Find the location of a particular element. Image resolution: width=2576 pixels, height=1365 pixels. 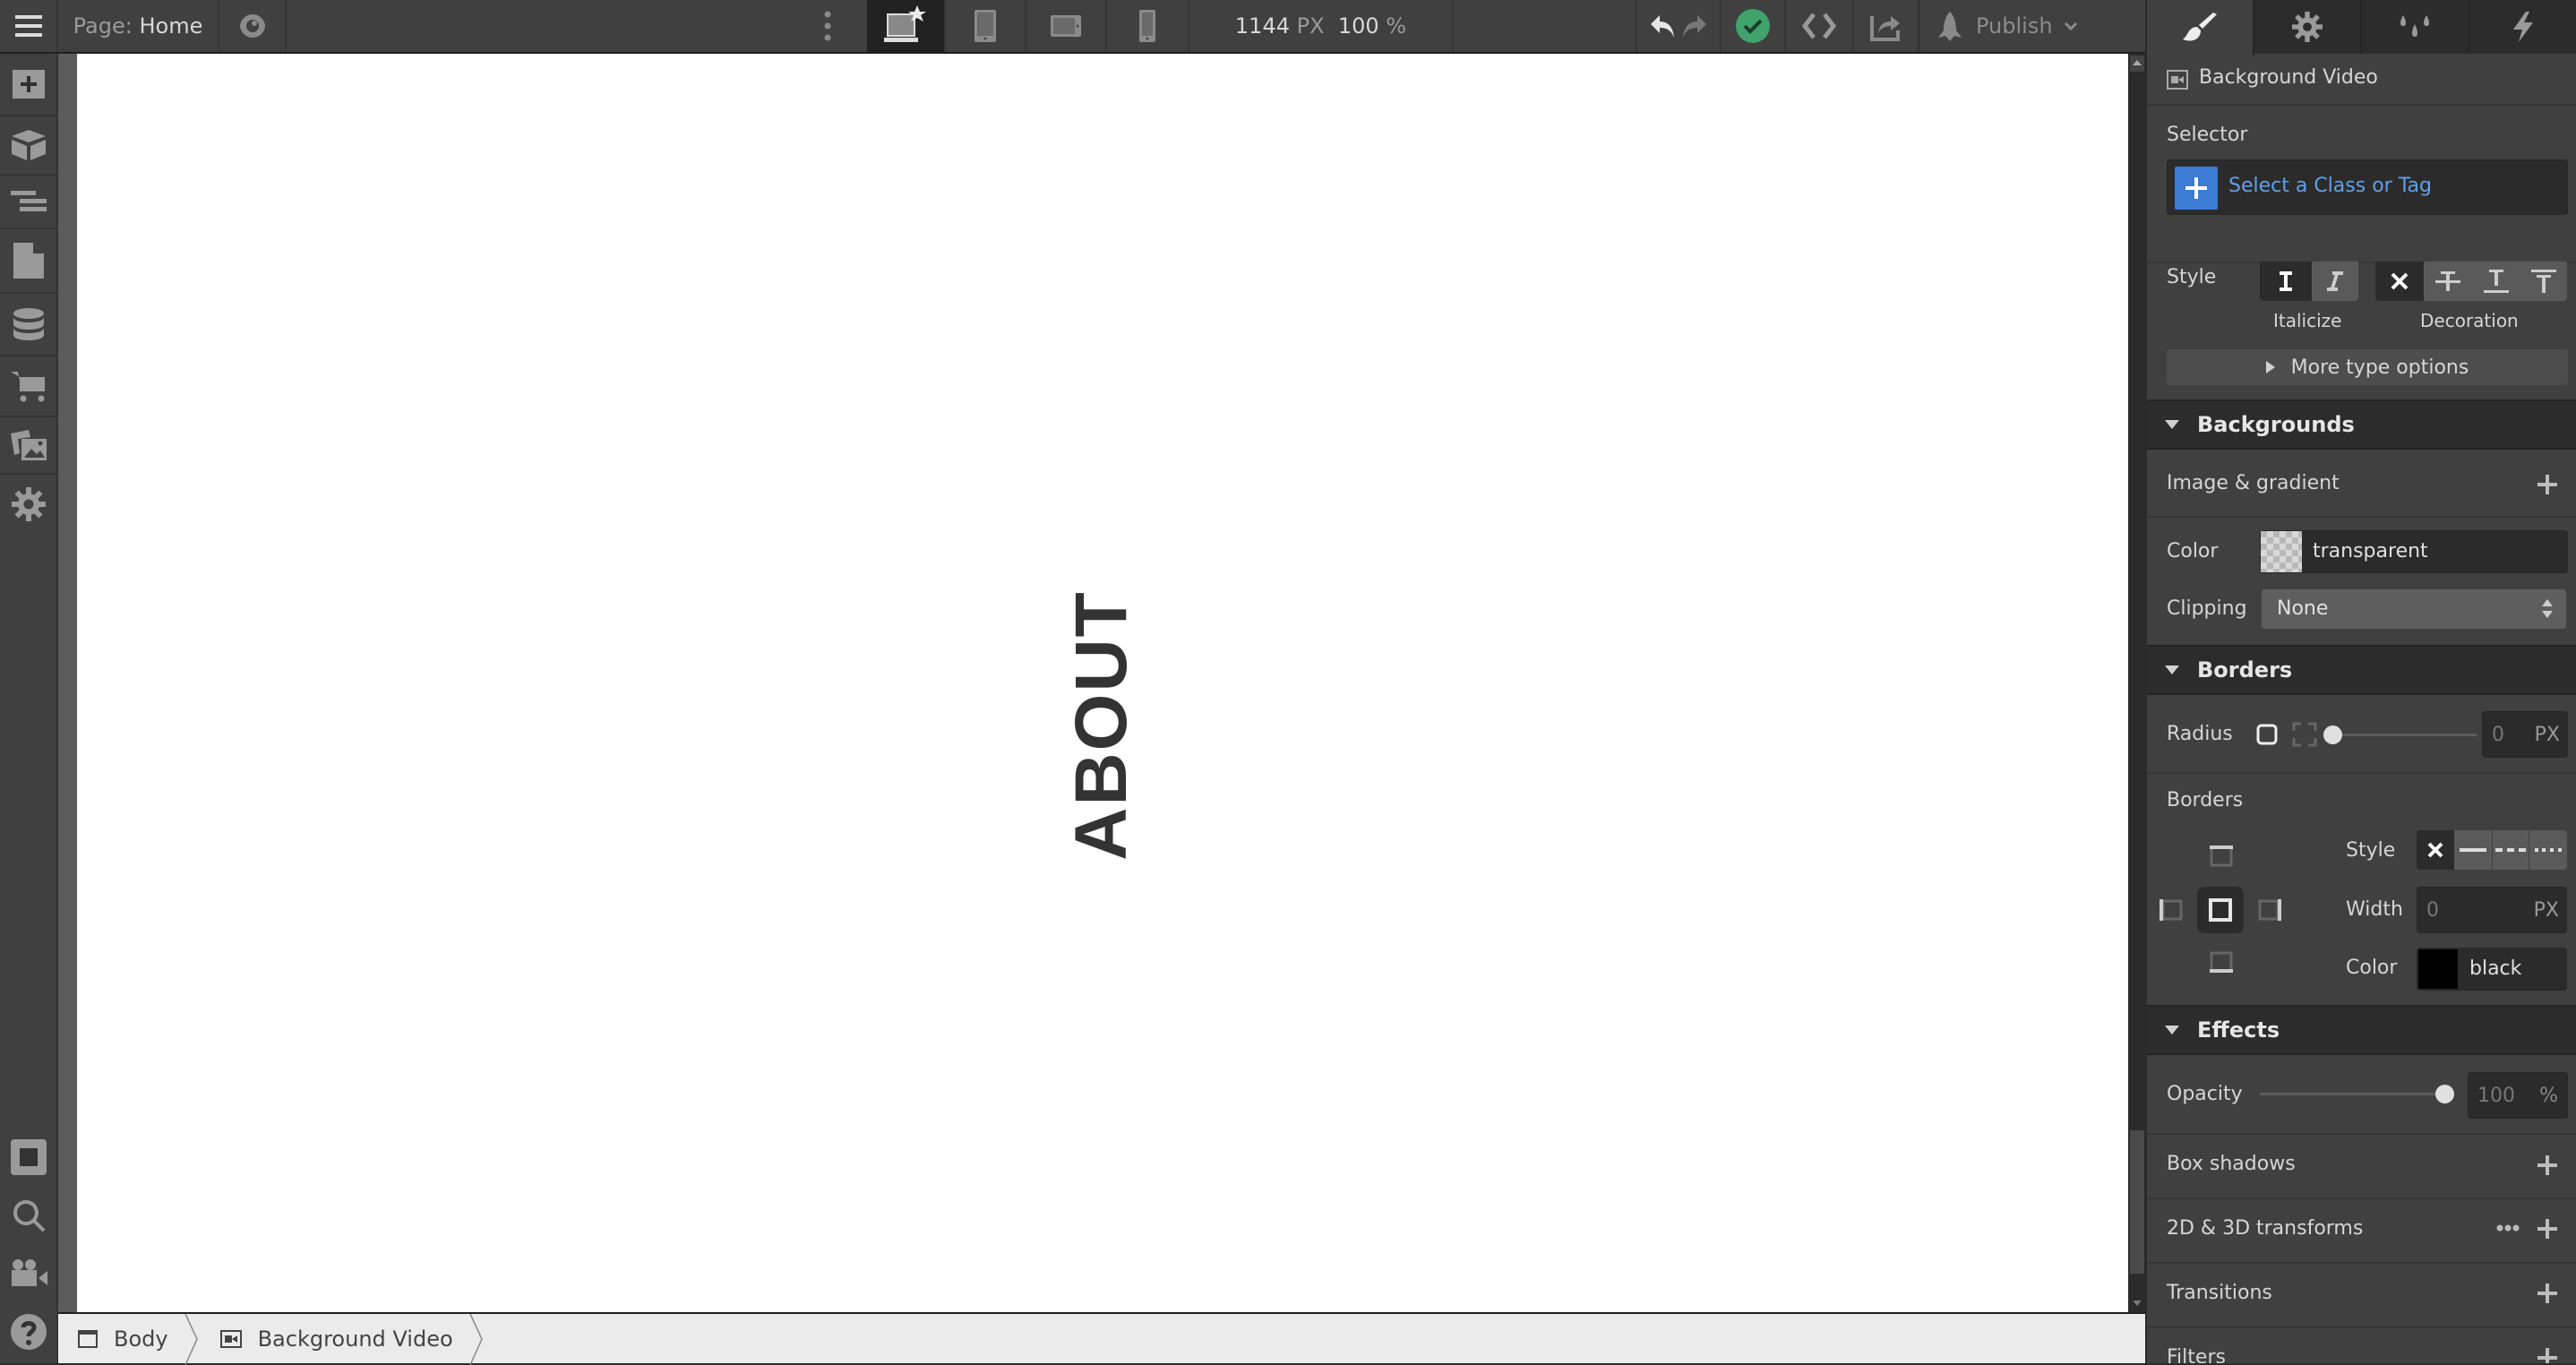

border-style-dotted-button is located at coordinates (2548, 850).